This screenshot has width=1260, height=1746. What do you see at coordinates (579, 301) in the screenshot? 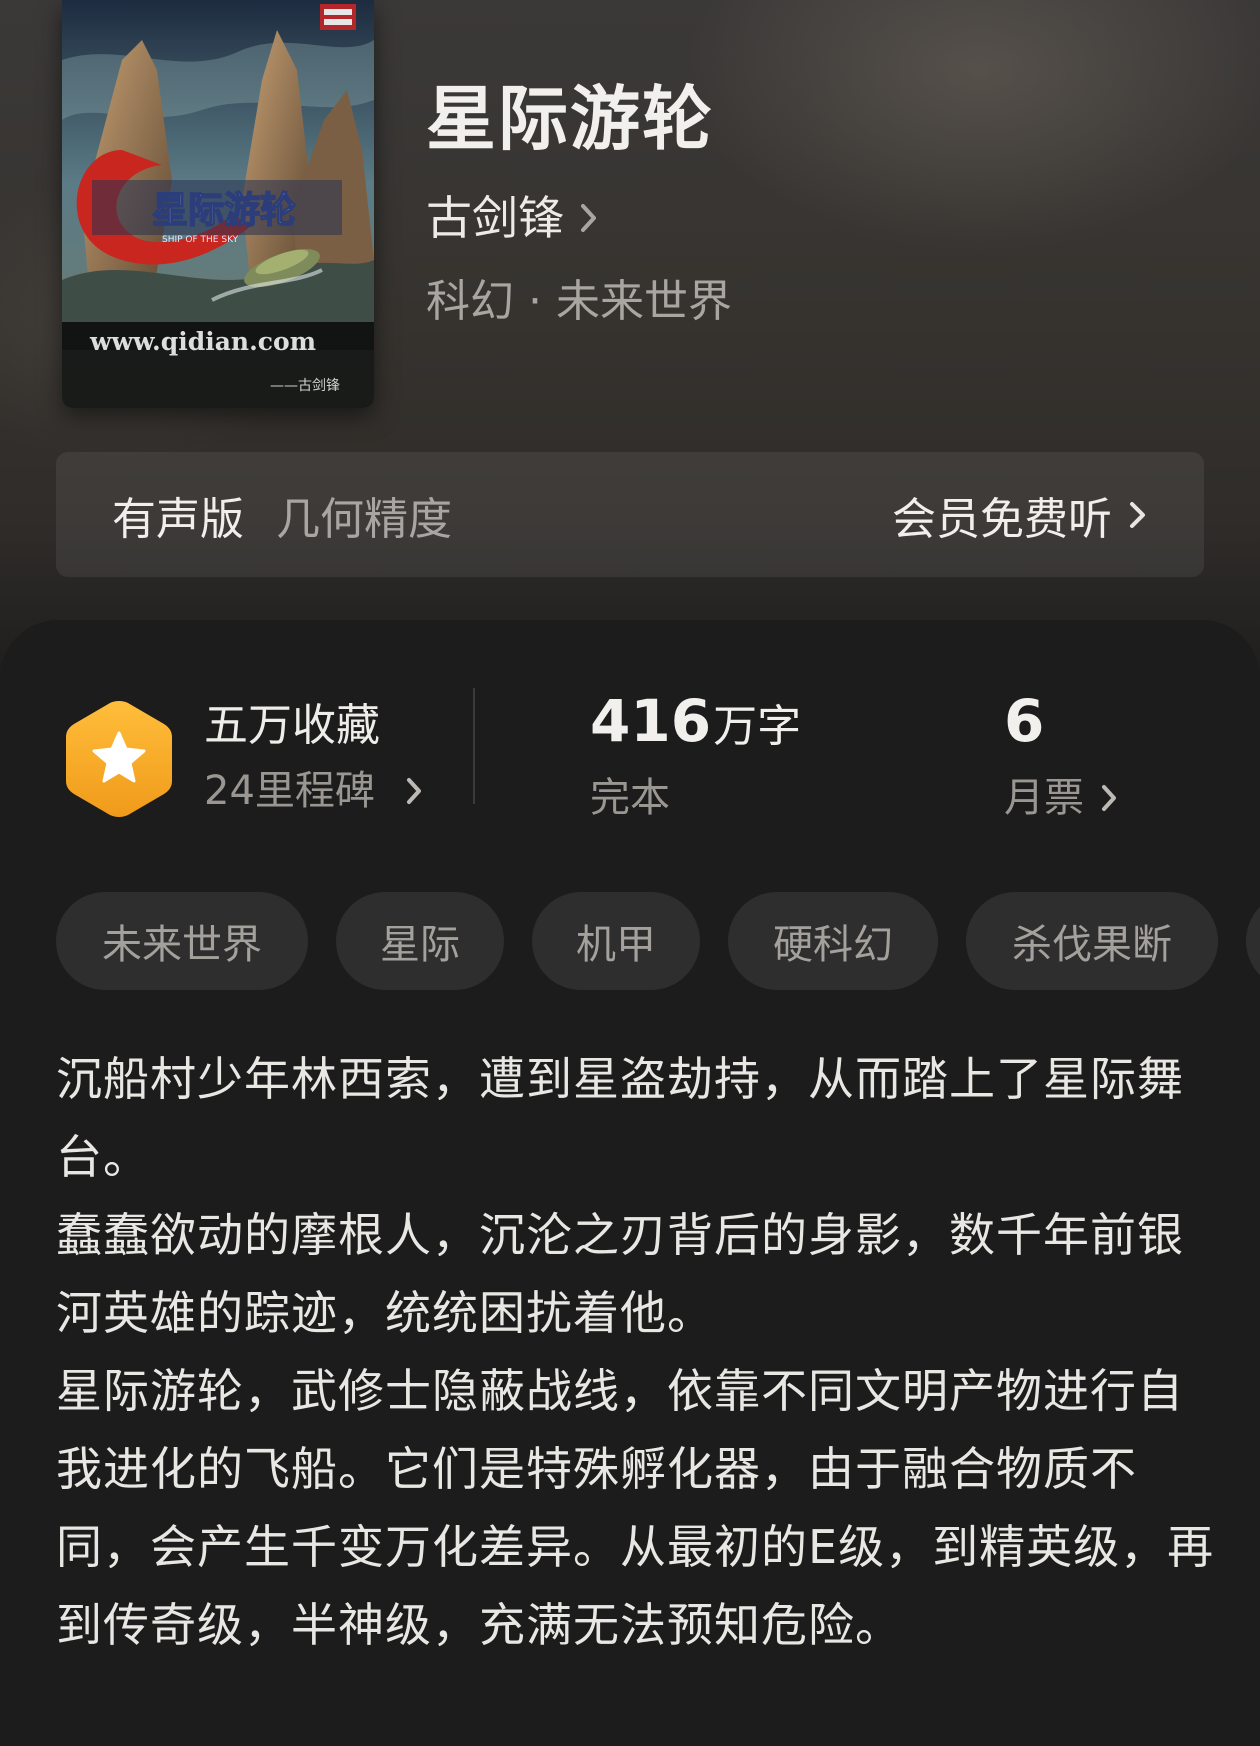
I see `book-genre: 科幻 · 未来世界` at bounding box center [579, 301].